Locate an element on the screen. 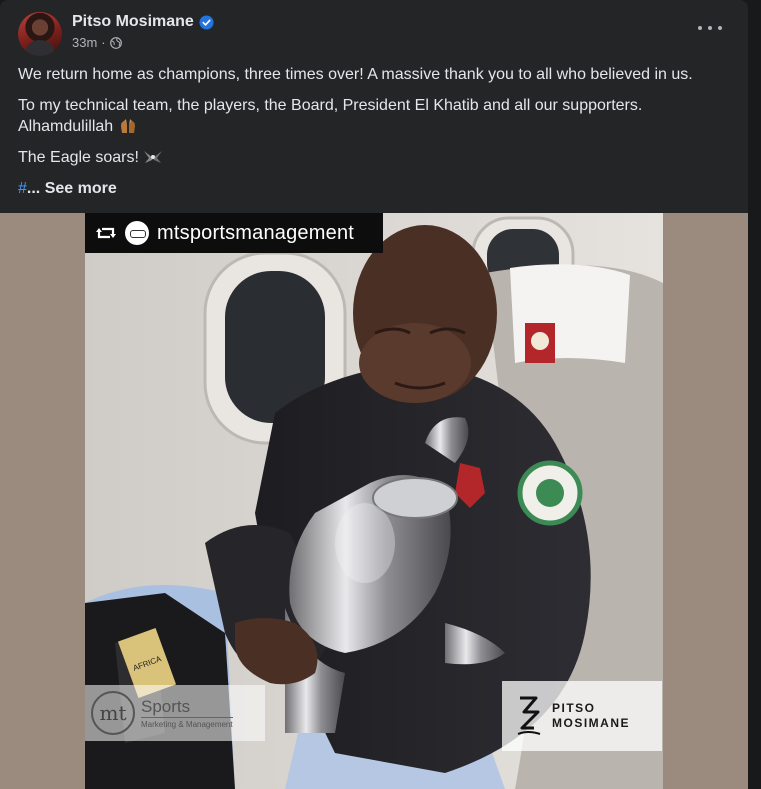 This screenshot has height=789, width=761. more-options-icon is located at coordinates (710, 28).